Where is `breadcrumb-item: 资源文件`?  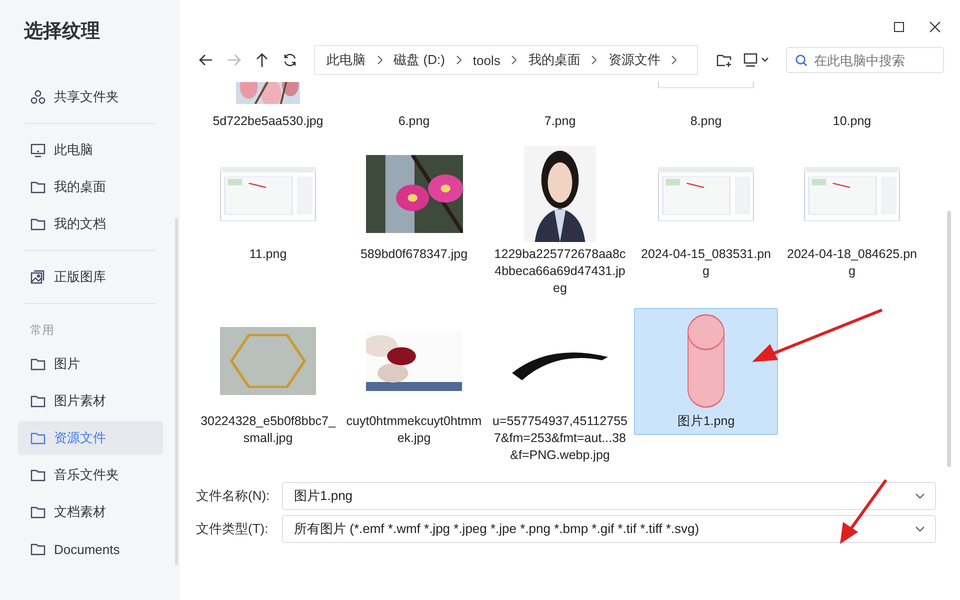
breadcrumb-item: 资源文件 is located at coordinates (634, 60).